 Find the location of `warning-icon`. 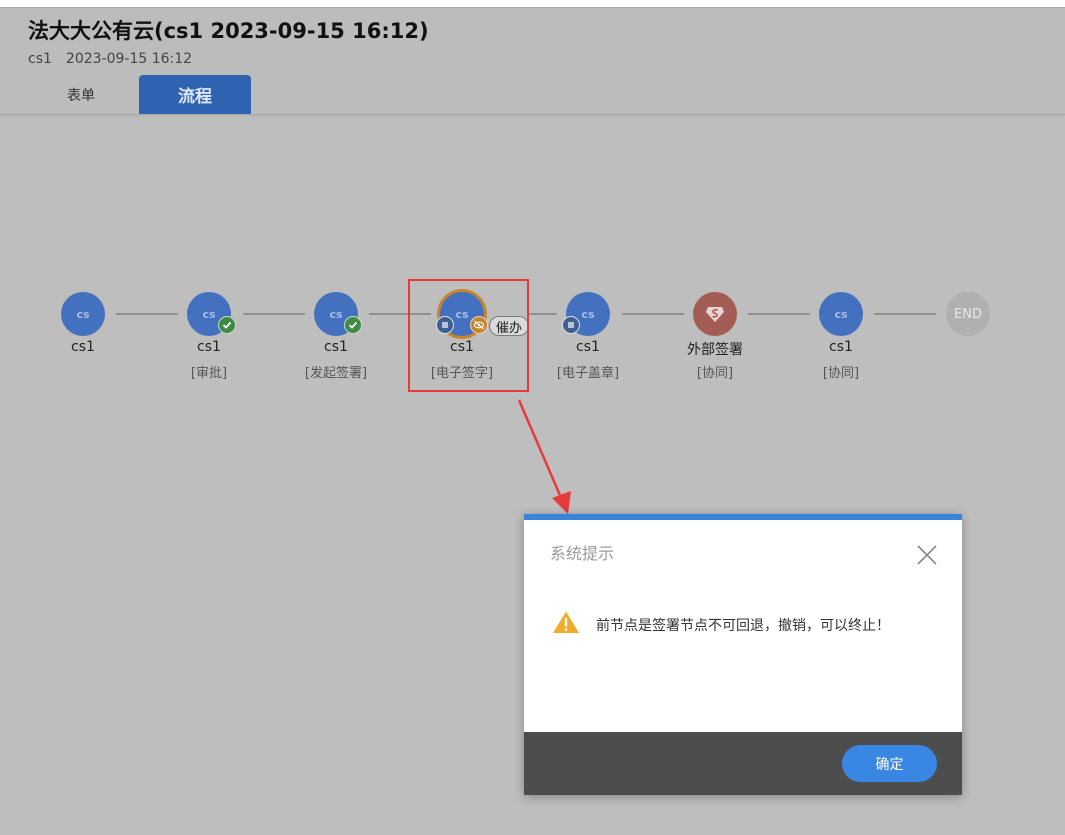

warning-icon is located at coordinates (566, 622).